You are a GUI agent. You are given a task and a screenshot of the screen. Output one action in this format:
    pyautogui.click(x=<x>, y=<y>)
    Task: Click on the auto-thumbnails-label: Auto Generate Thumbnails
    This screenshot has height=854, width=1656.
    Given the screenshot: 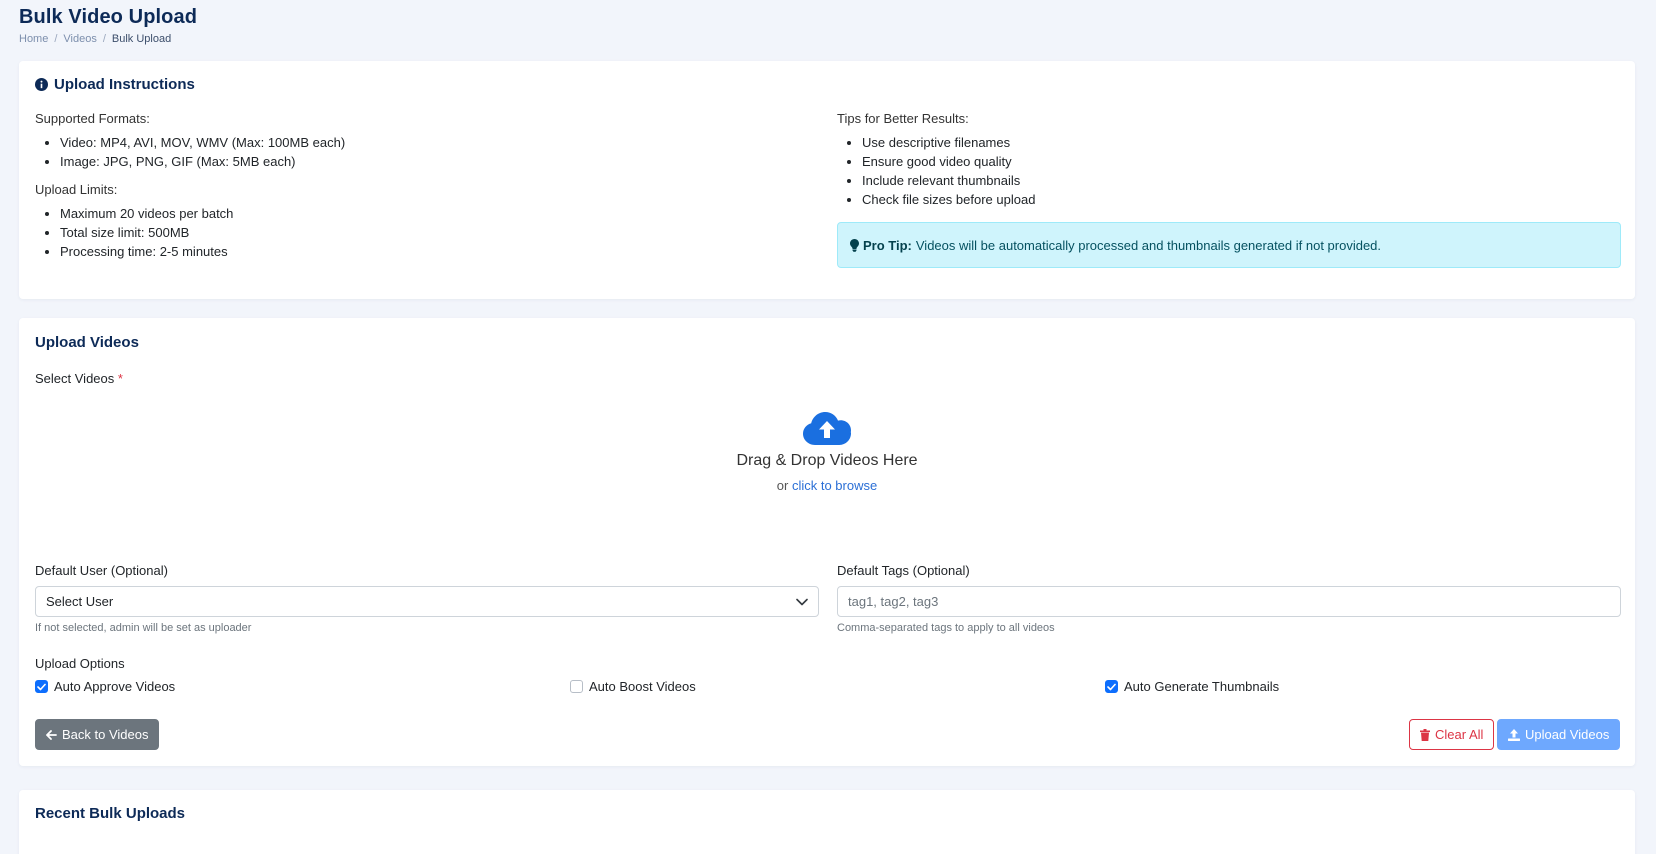 What is the action you would take?
    pyautogui.click(x=1202, y=686)
    